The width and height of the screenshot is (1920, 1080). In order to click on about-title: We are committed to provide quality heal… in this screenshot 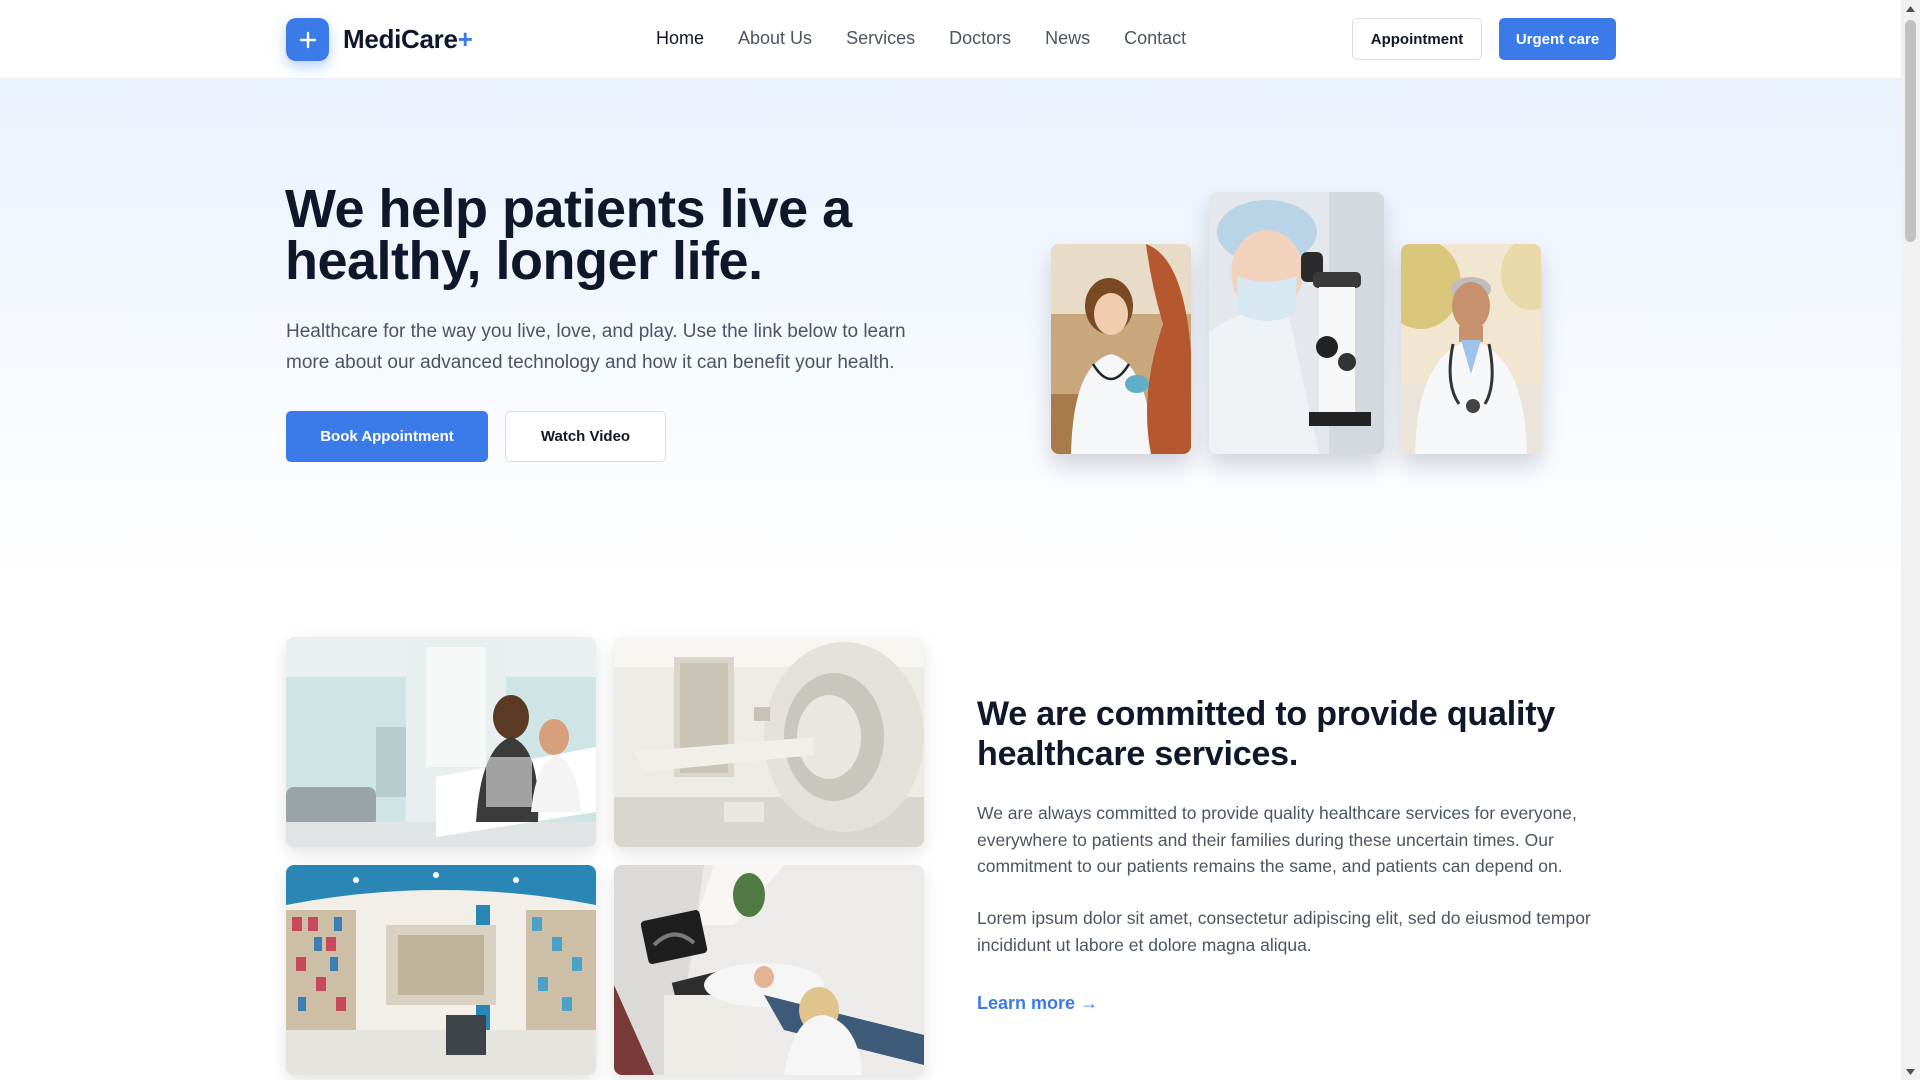, I will do `click(1266, 734)`.